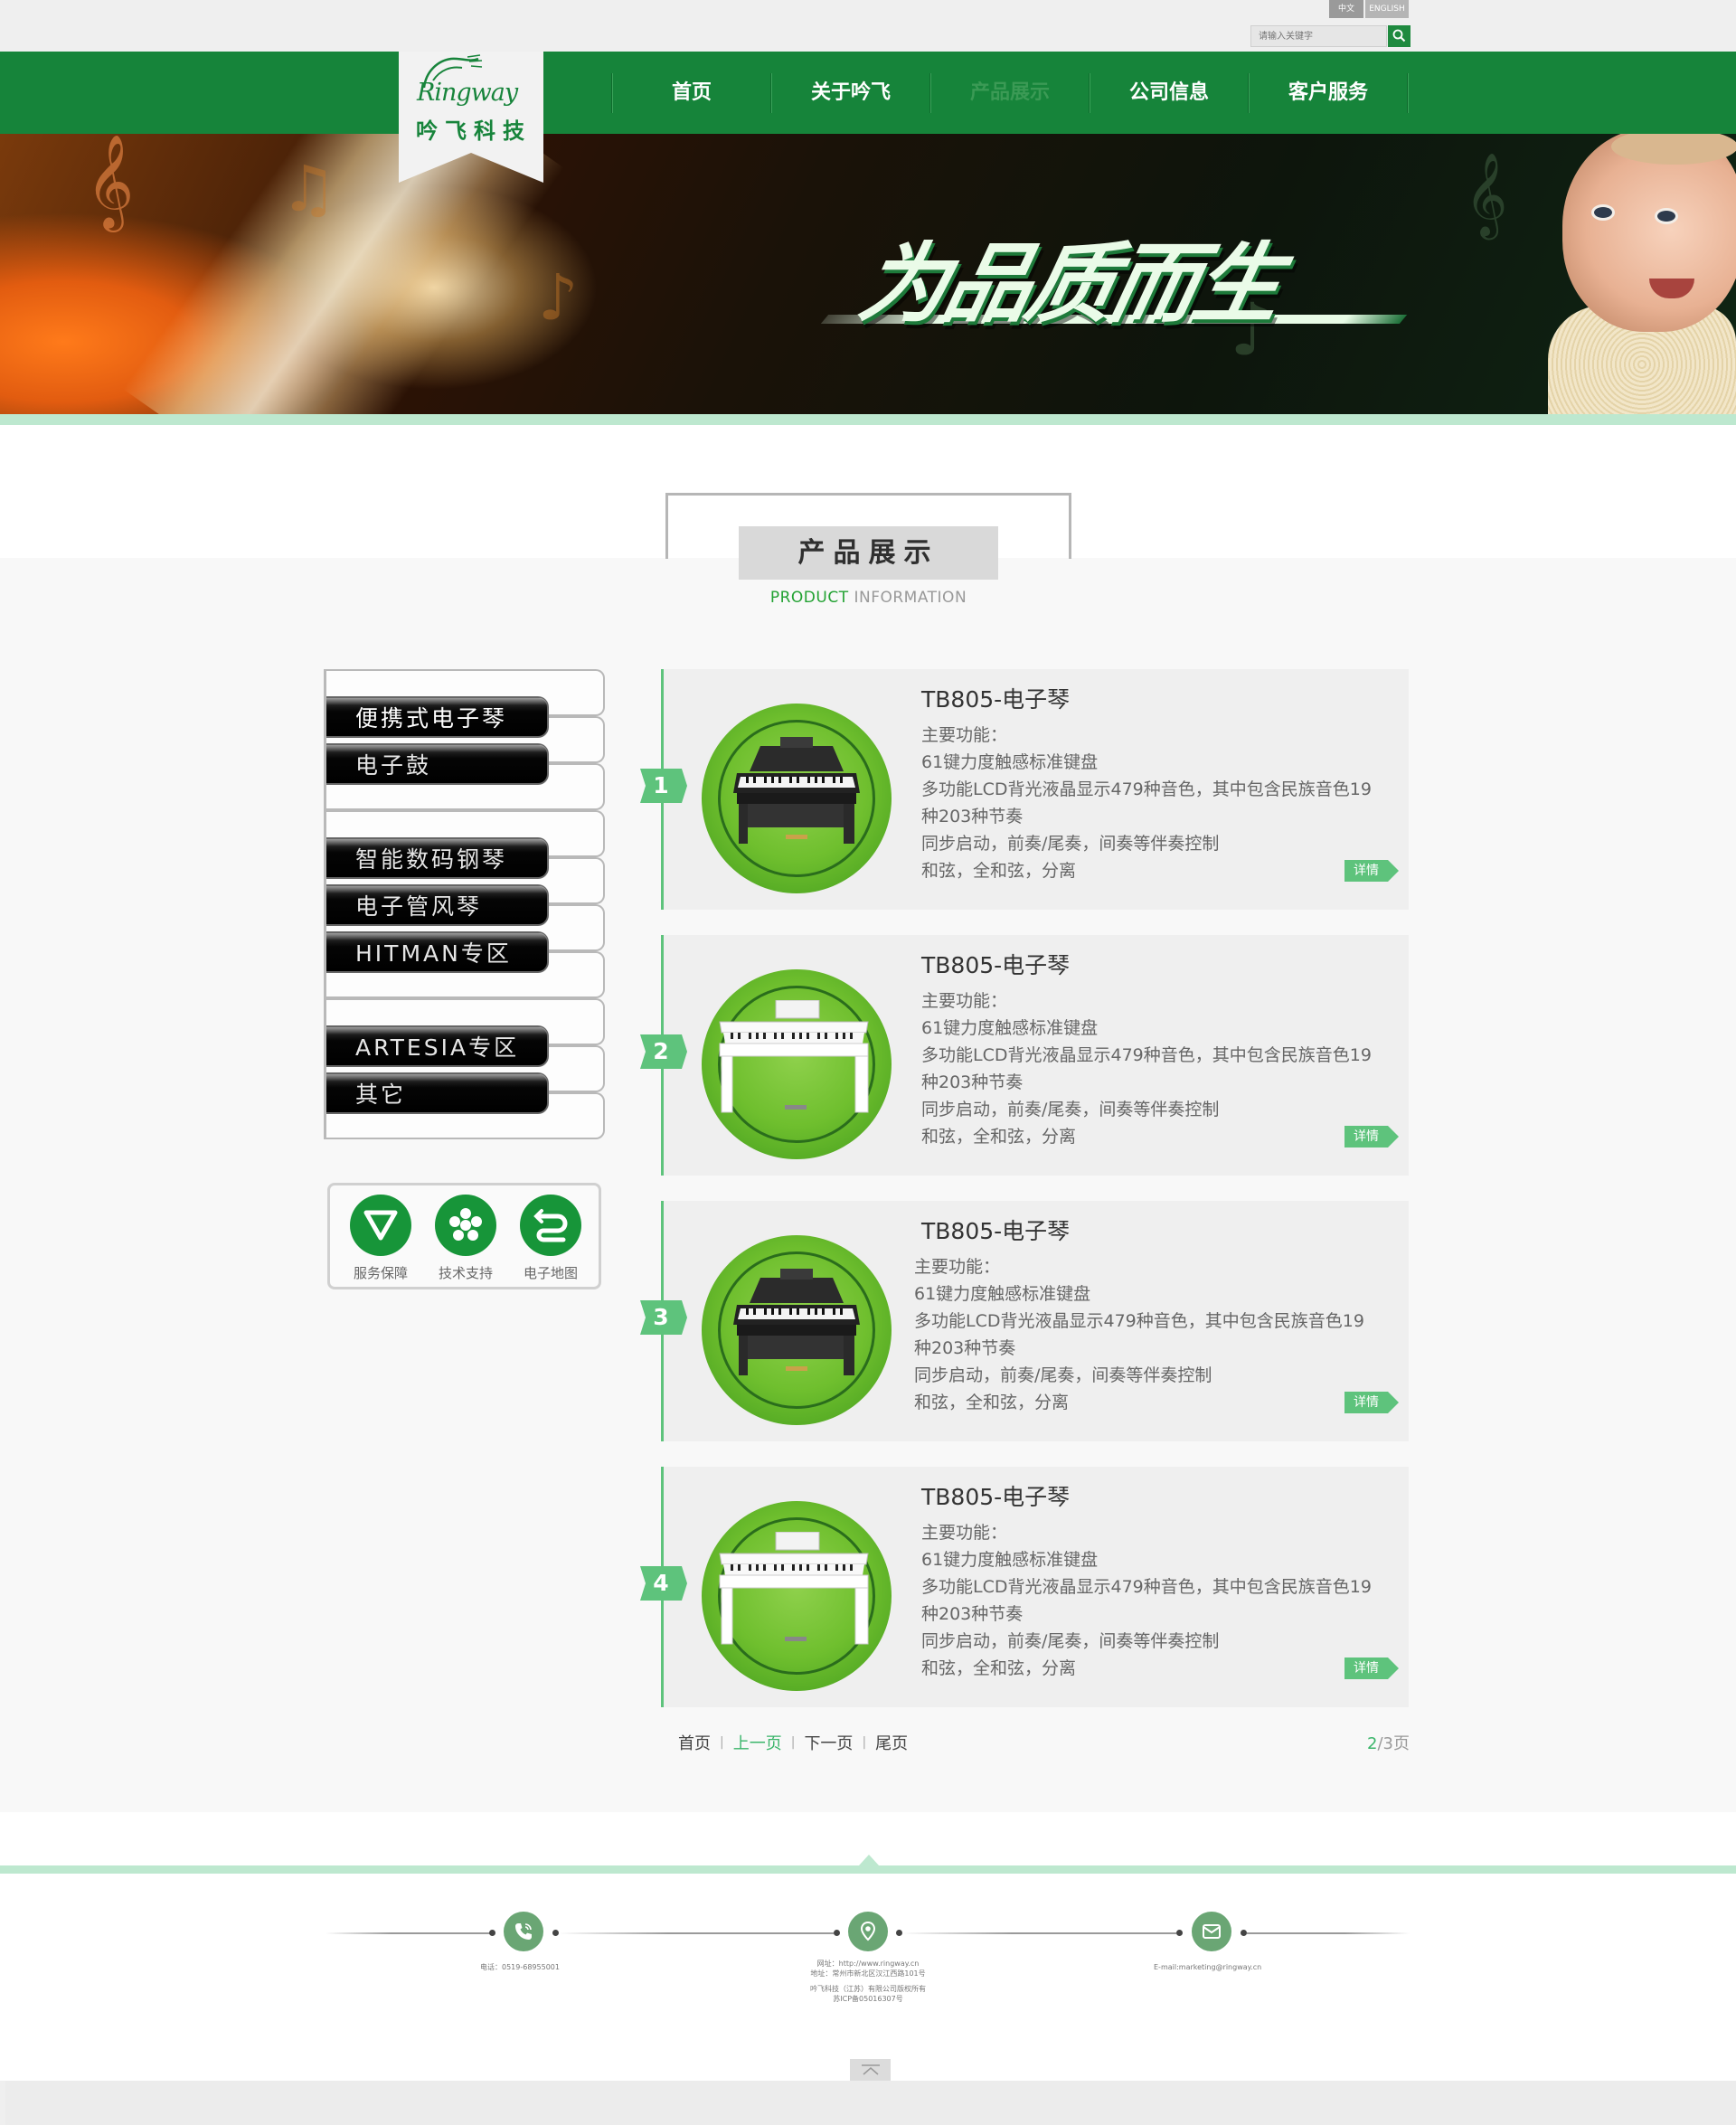 This screenshot has width=1736, height=2125. Describe the element at coordinates (868, 1869) in the screenshot. I see `footer-strip` at that location.